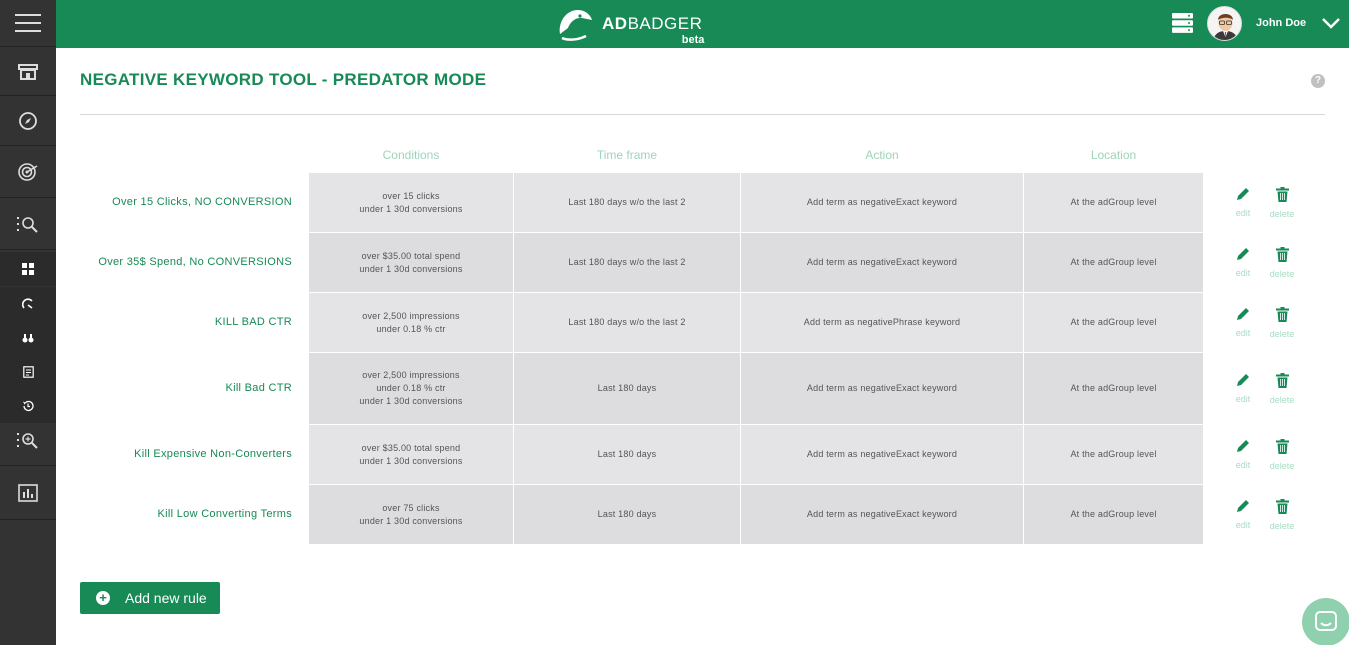 Image resolution: width=1349 pixels, height=645 pixels. I want to click on sidebar-item-stores, so click(28, 72).